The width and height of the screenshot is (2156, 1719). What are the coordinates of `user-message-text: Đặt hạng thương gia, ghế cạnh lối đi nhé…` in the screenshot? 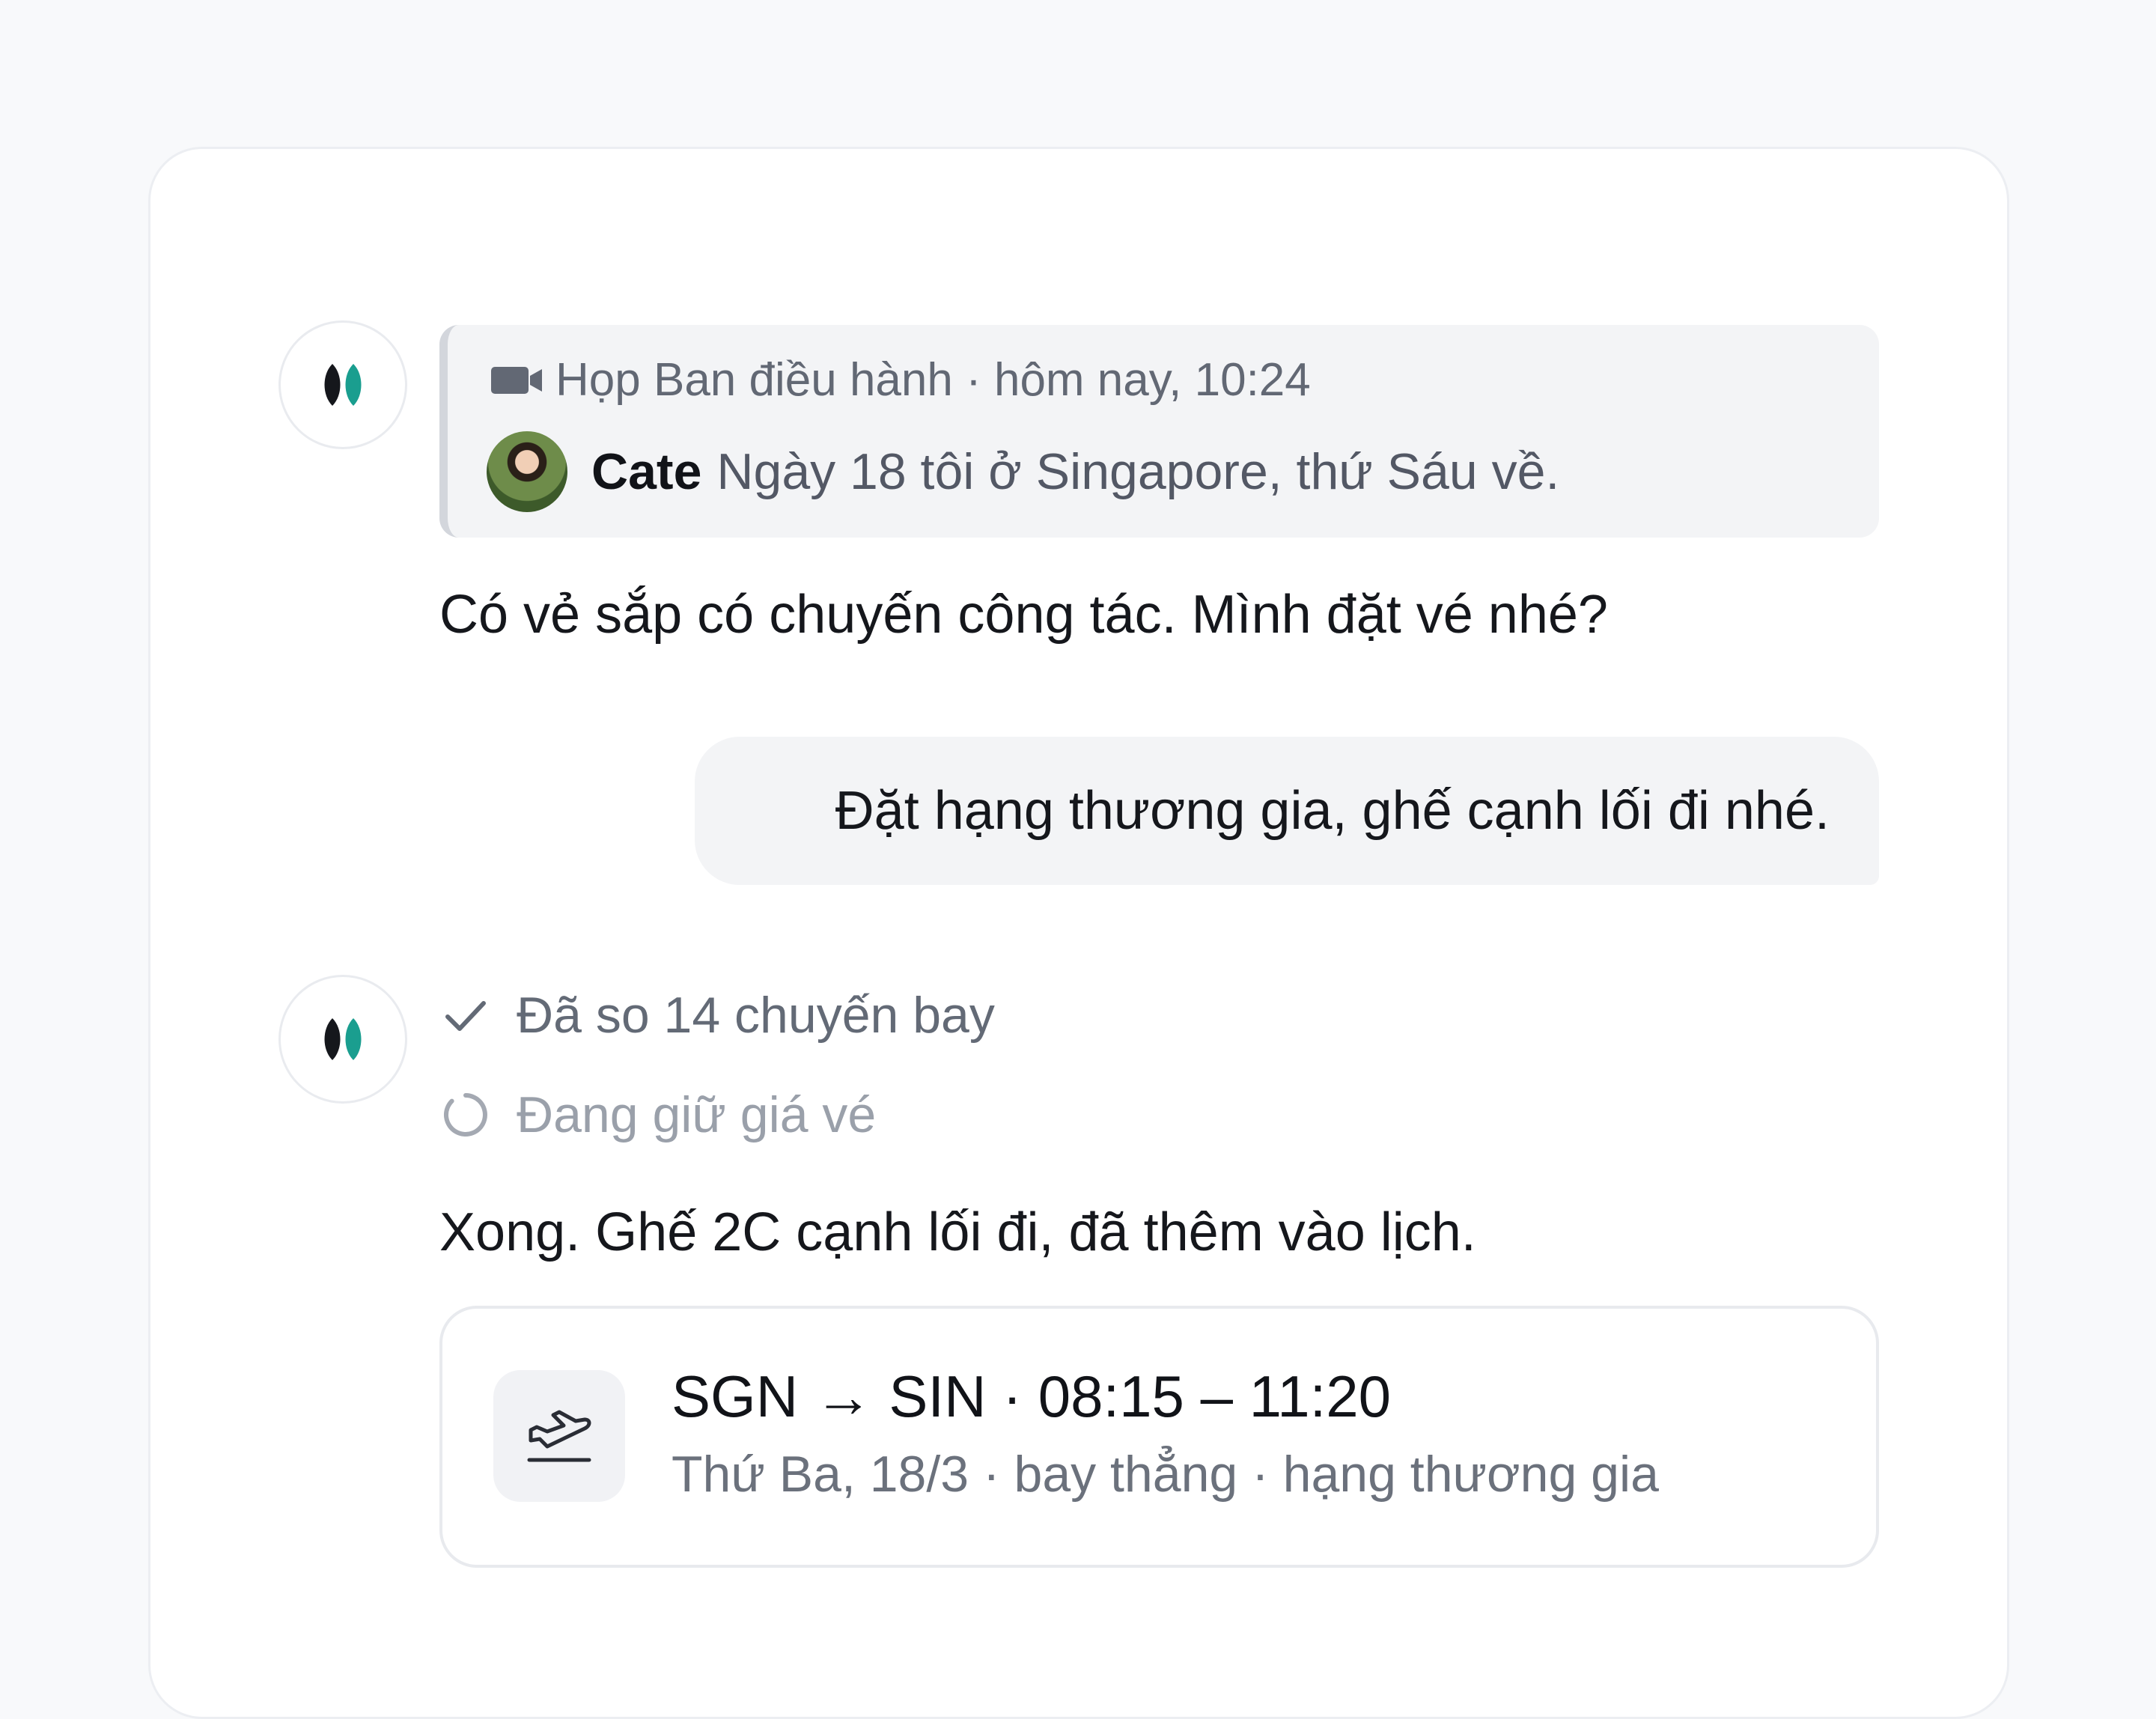 It's located at (1332, 811).